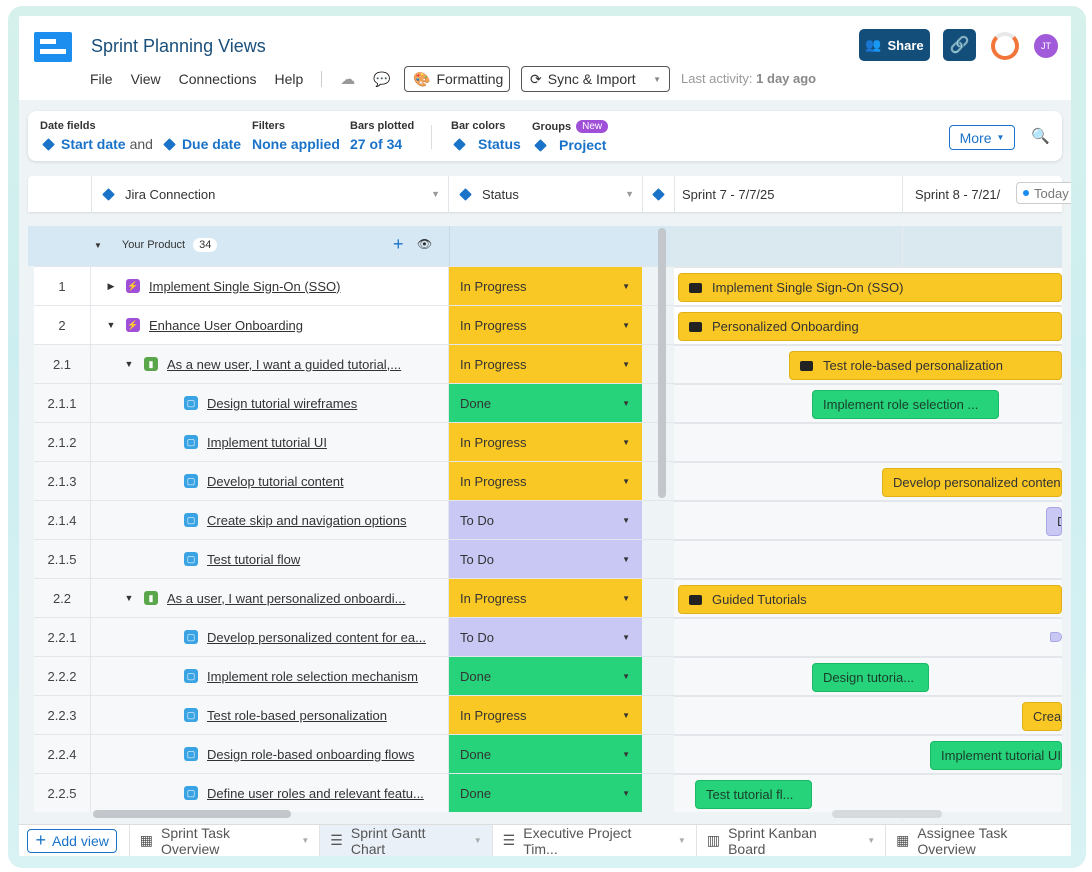 The width and height of the screenshot is (1092, 872). What do you see at coordinates (275, 481) in the screenshot?
I see `issue-link: Develop tutorial content` at bounding box center [275, 481].